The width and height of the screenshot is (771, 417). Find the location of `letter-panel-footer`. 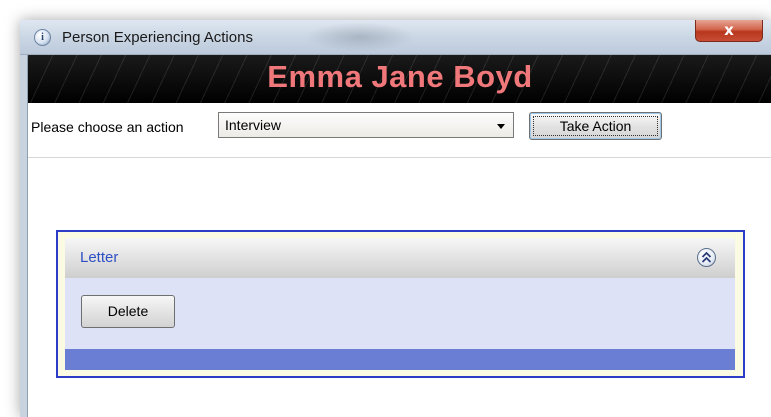

letter-panel-footer is located at coordinates (400, 359).